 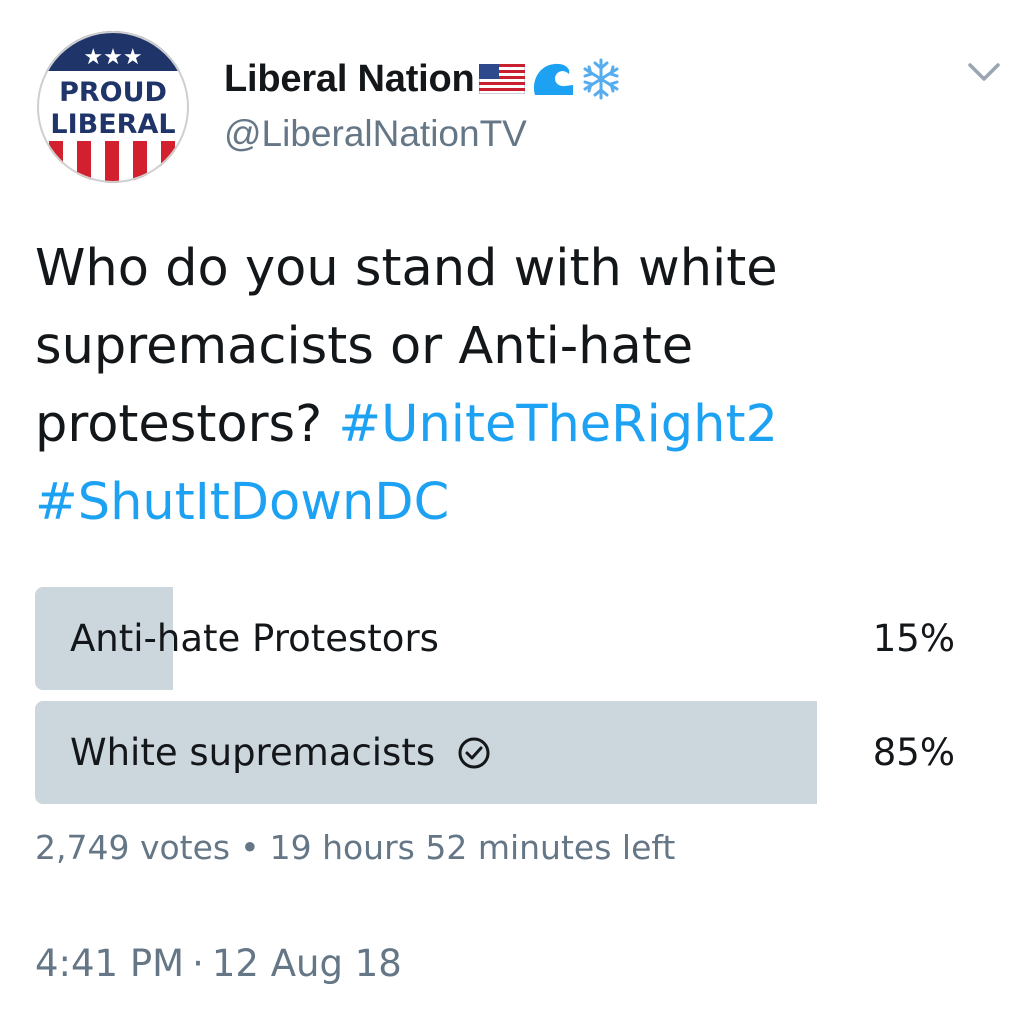 I want to click on poll-vote-count: 2,749 votes, so click(x=133, y=847).